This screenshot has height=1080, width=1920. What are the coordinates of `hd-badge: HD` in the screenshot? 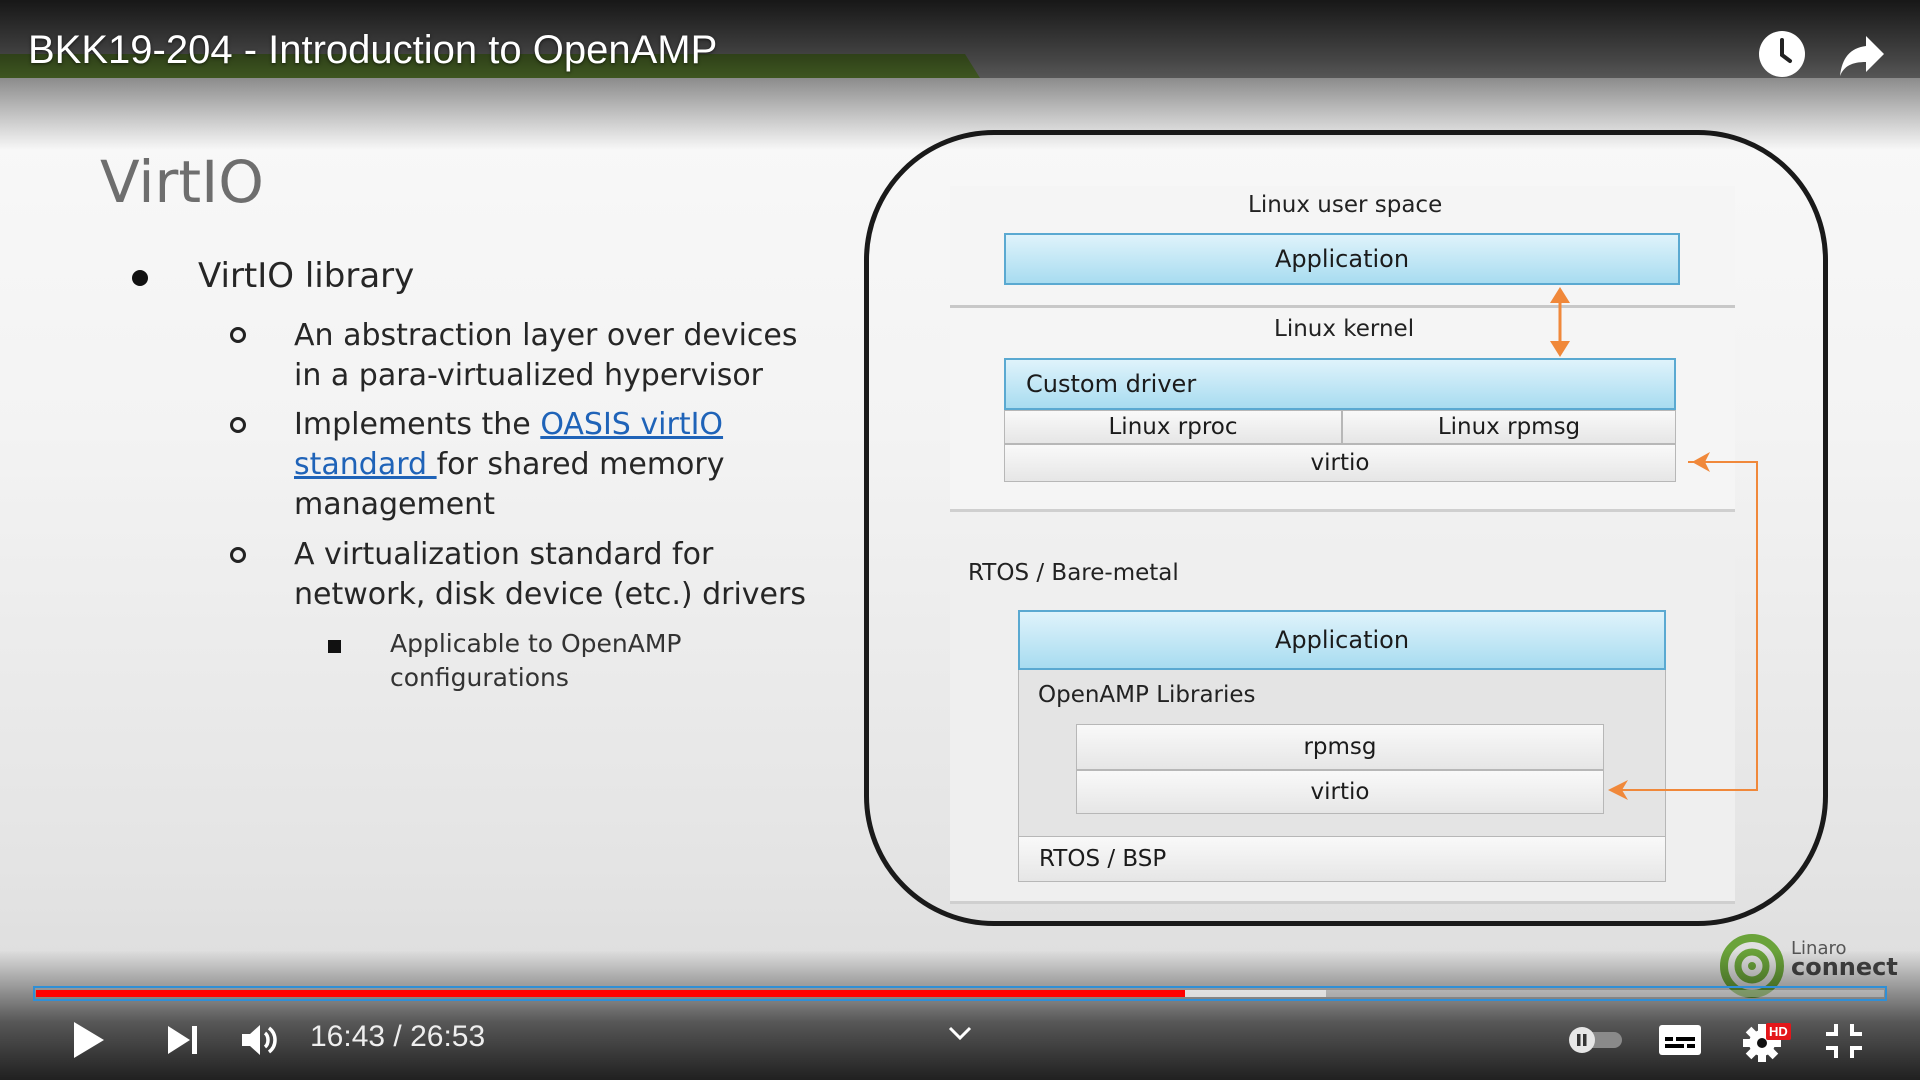 It's located at (1778, 1031).